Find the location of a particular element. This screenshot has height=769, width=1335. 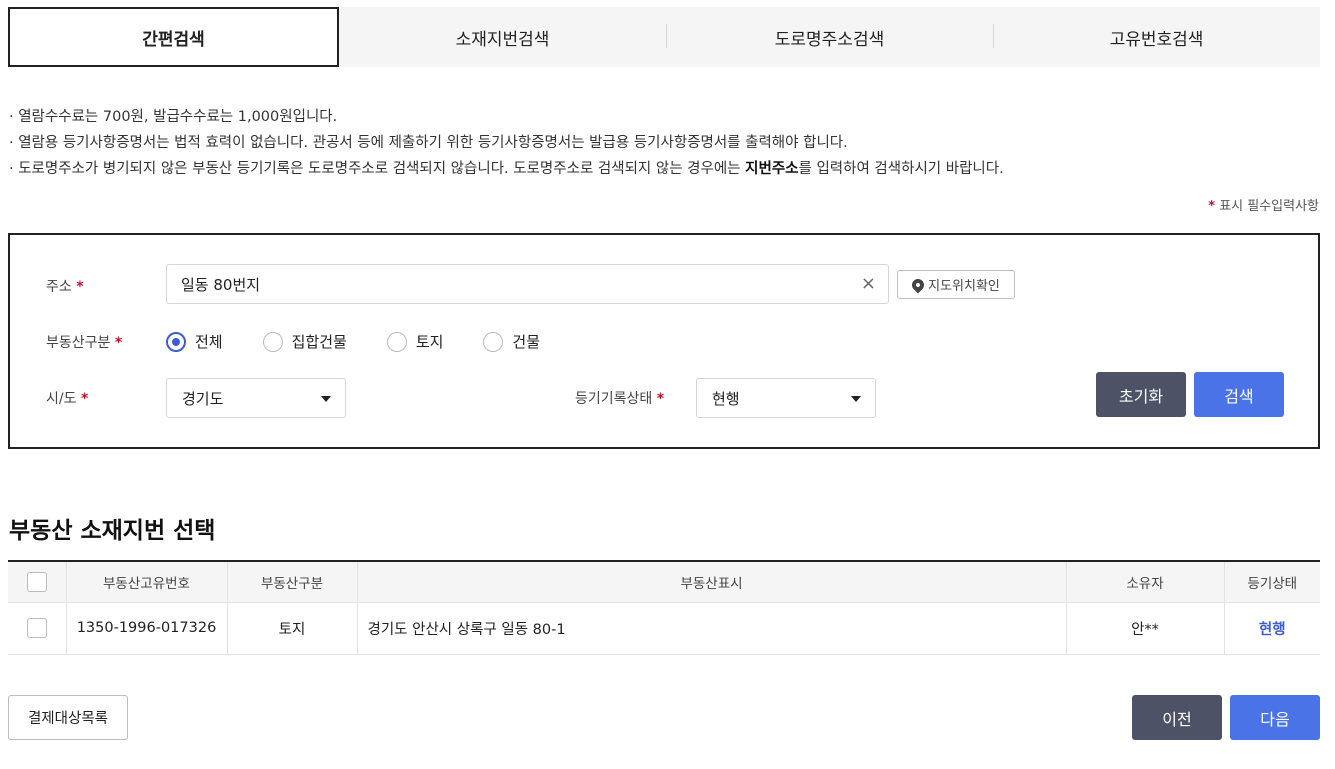

note-line-3-bold: 지번주소 is located at coordinates (772, 169).